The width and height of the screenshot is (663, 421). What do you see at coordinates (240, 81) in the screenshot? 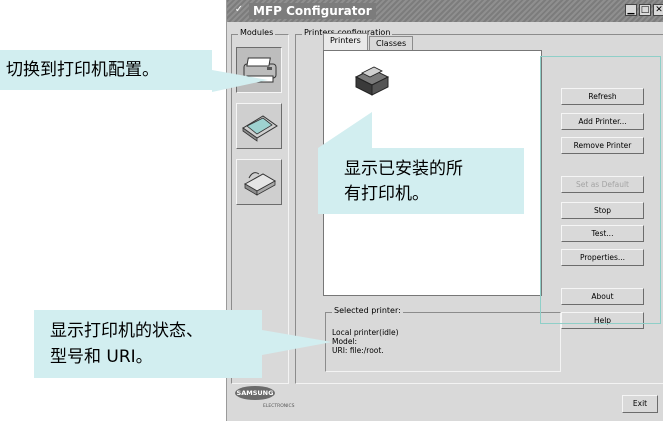
I see `switch-callout-pointer` at bounding box center [240, 81].